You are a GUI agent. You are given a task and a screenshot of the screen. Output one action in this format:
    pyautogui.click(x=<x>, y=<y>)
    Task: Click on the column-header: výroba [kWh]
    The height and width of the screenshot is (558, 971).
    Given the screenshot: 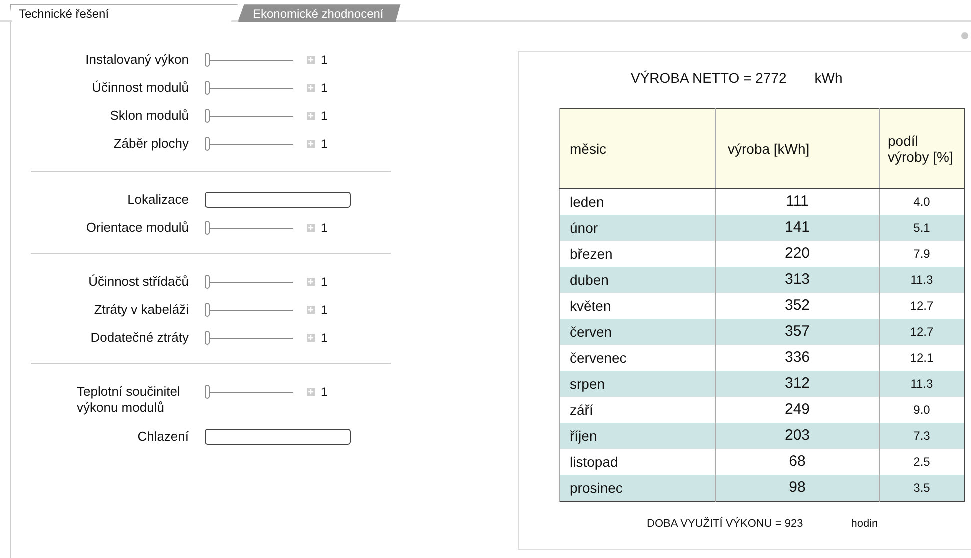 What is the action you would take?
    pyautogui.click(x=798, y=148)
    